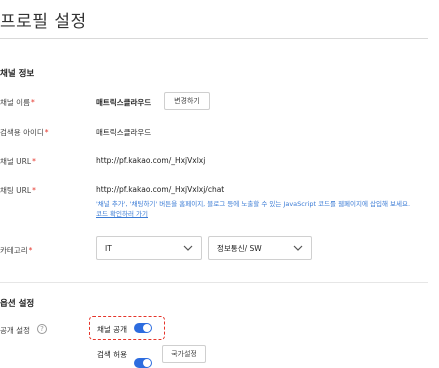 The image size is (439, 368). I want to click on channel-name-value: 매트릭스클라우드, so click(124, 102).